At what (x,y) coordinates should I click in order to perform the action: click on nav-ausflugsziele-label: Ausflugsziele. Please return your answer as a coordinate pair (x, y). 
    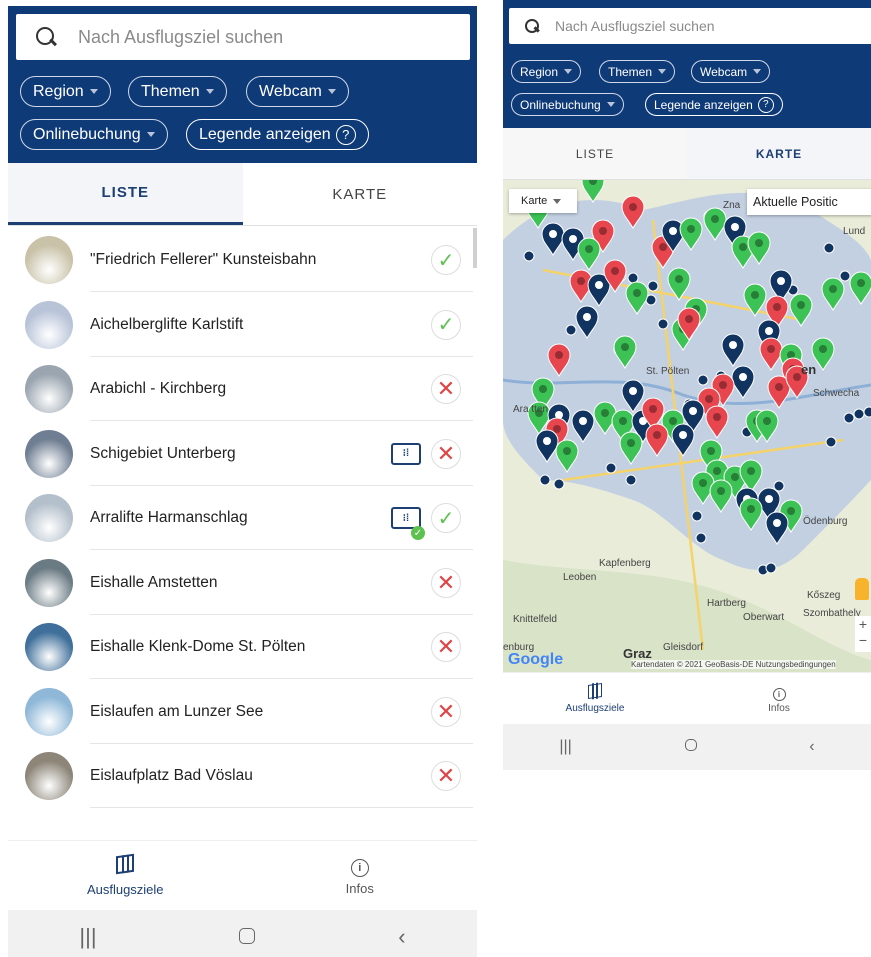
    Looking at the image, I should click on (125, 889).